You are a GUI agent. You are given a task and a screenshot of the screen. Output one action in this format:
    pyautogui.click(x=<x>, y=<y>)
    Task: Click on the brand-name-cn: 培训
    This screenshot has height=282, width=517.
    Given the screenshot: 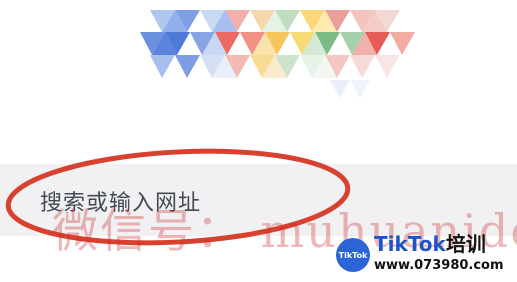 What is the action you would take?
    pyautogui.click(x=465, y=244)
    